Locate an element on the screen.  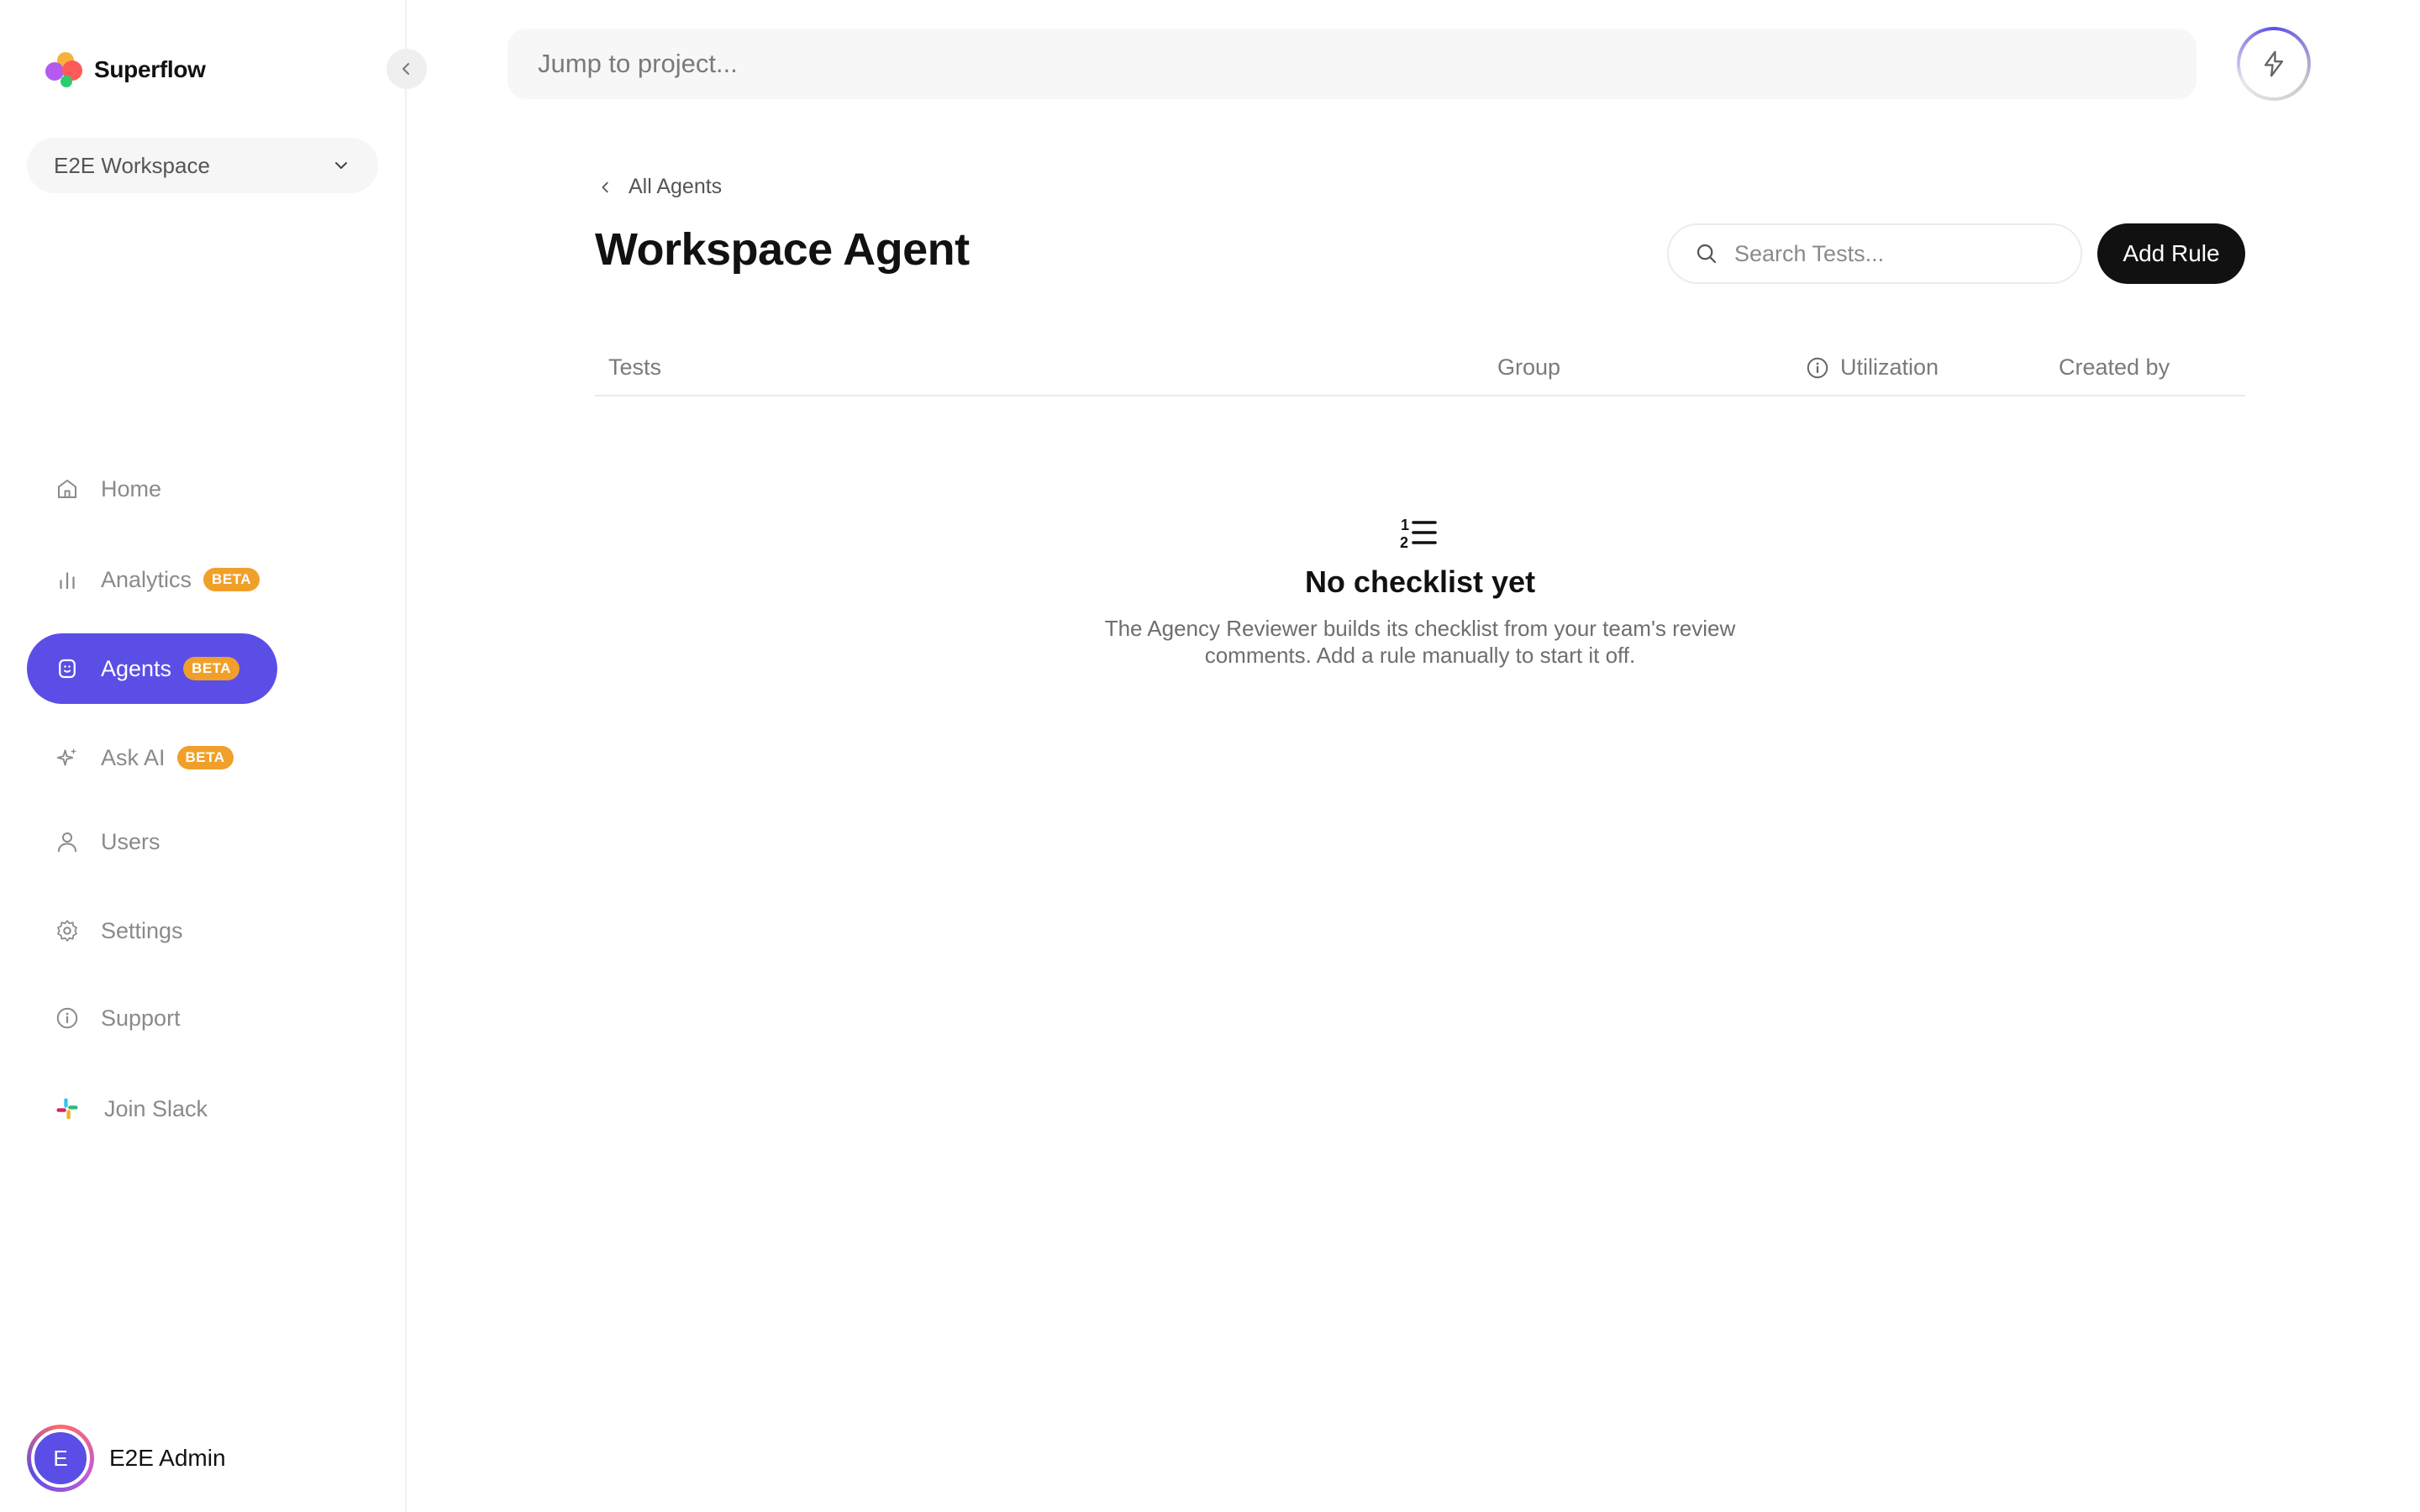
chevron-down-icon is located at coordinates (341, 165).